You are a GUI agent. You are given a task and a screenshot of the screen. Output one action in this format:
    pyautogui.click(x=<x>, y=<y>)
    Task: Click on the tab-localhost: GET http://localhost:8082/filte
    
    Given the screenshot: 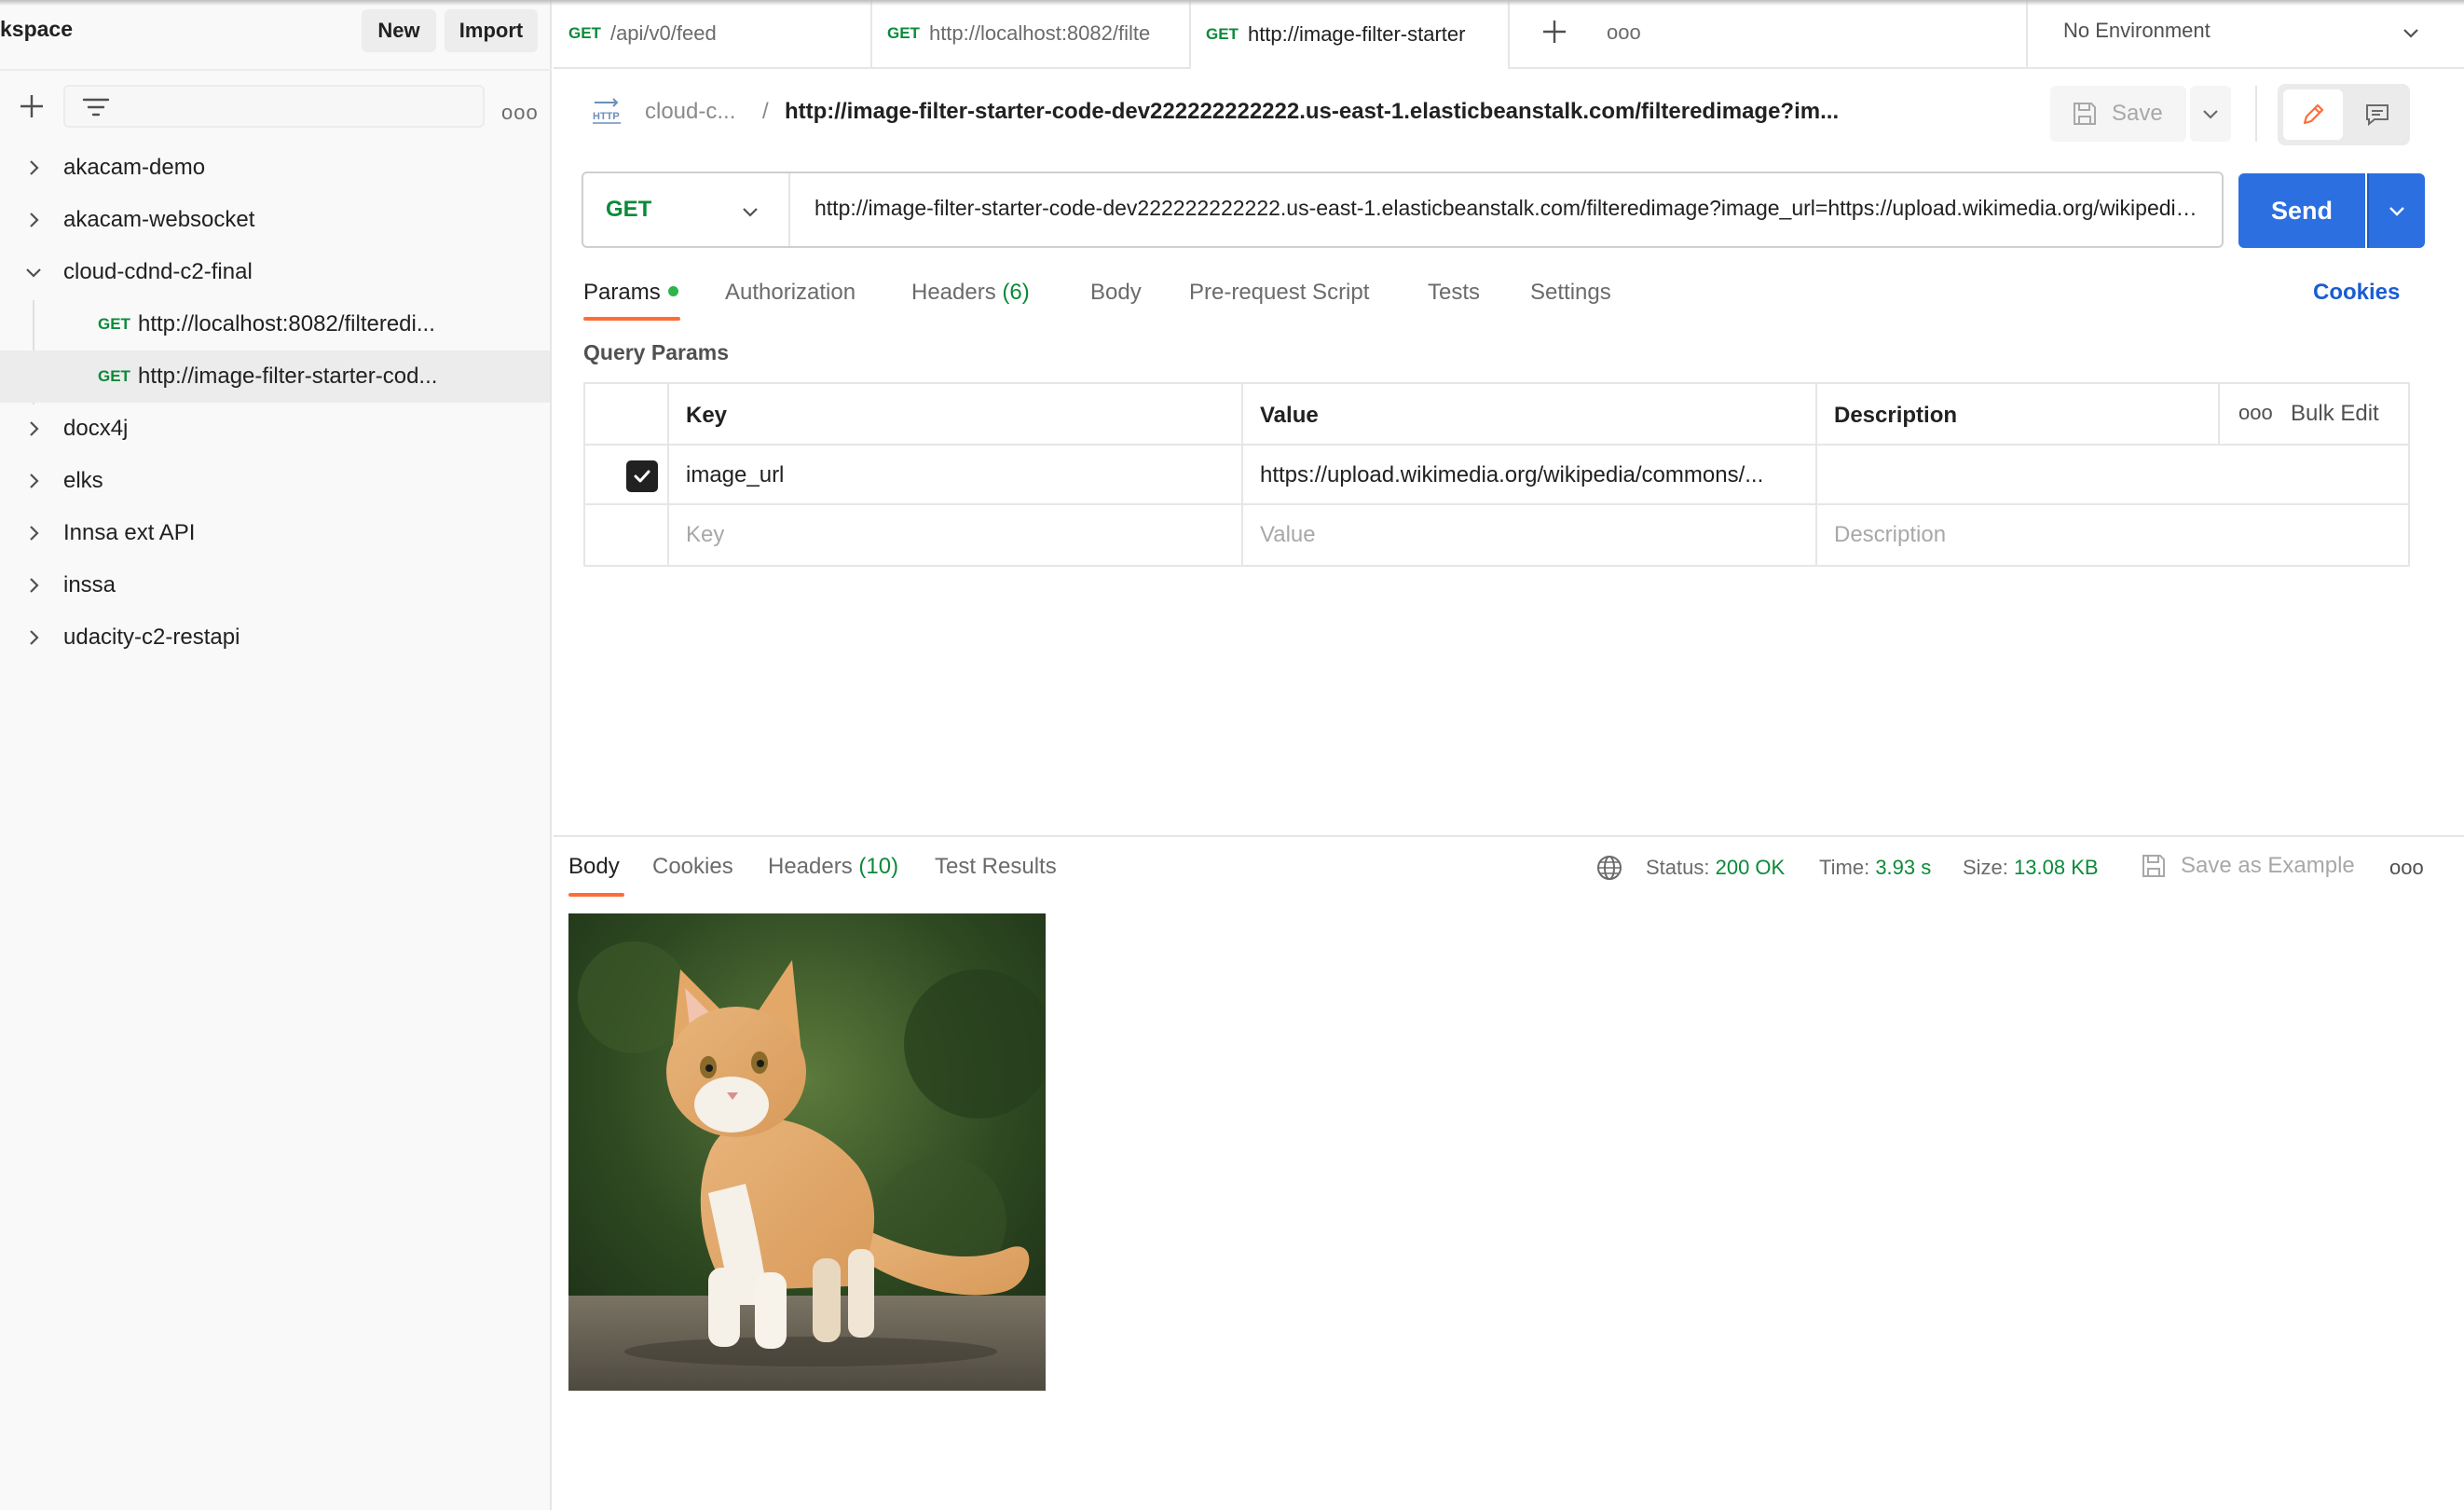 What is the action you would take?
    pyautogui.click(x=1031, y=33)
    